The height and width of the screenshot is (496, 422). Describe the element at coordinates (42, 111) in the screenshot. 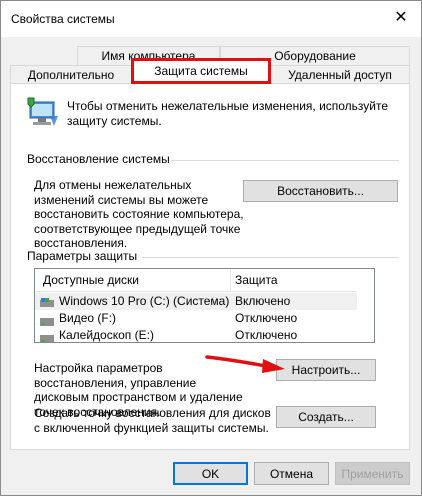

I see `system-protection-icon` at that location.